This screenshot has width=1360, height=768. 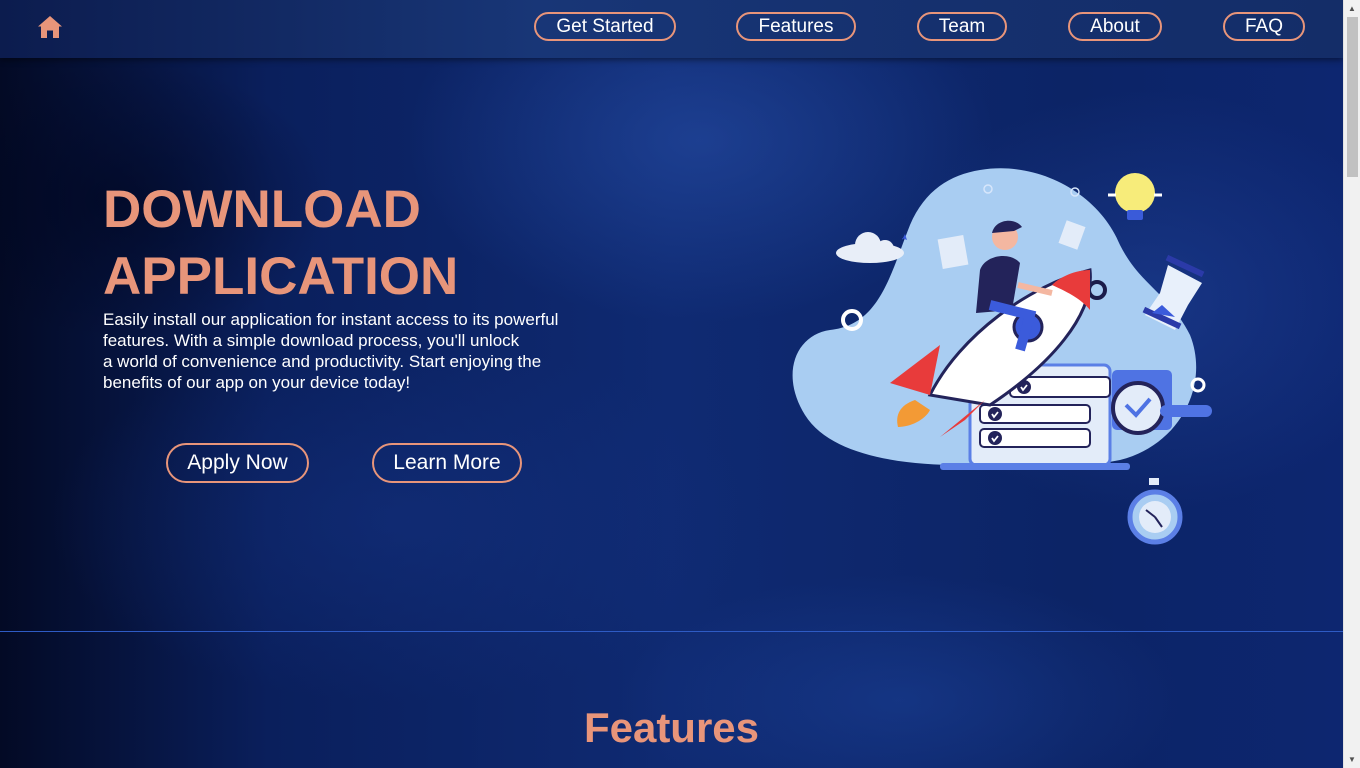 I want to click on vertical-scrollbar: ▲ ▼, so click(x=1351, y=384).